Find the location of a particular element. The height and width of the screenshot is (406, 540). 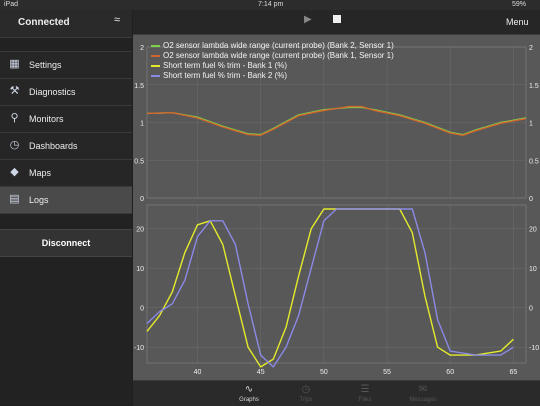

lower-y-tick-label-left: 0 is located at coordinates (142, 309).